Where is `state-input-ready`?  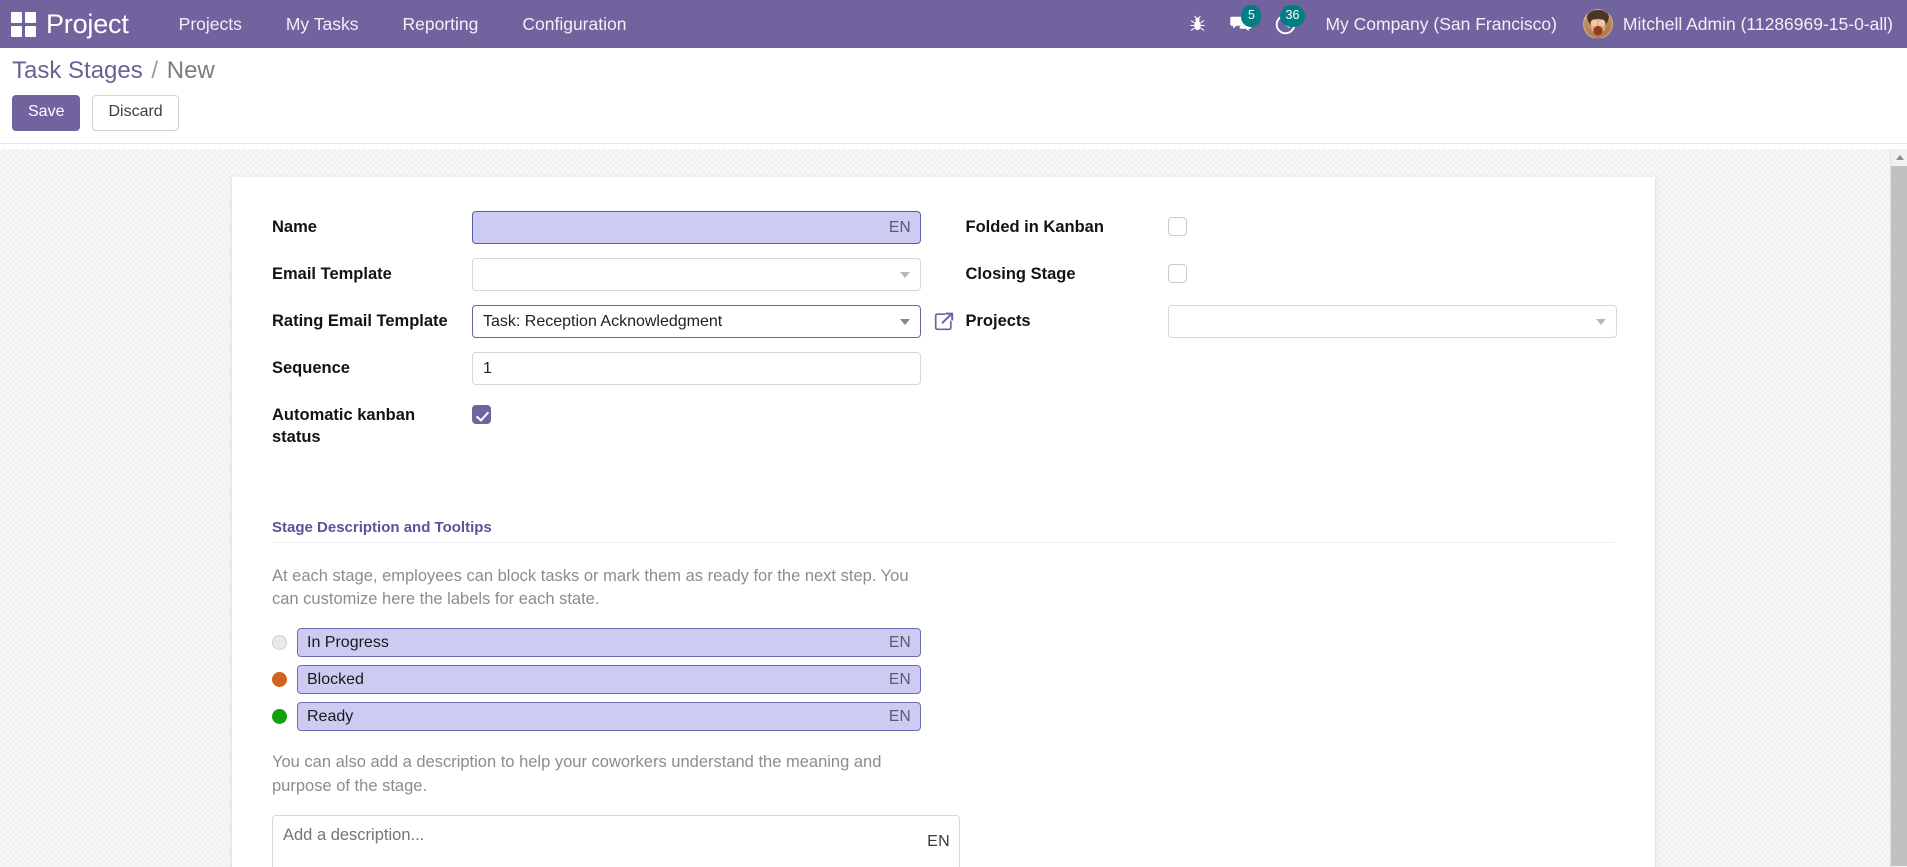 state-input-ready is located at coordinates (609, 717).